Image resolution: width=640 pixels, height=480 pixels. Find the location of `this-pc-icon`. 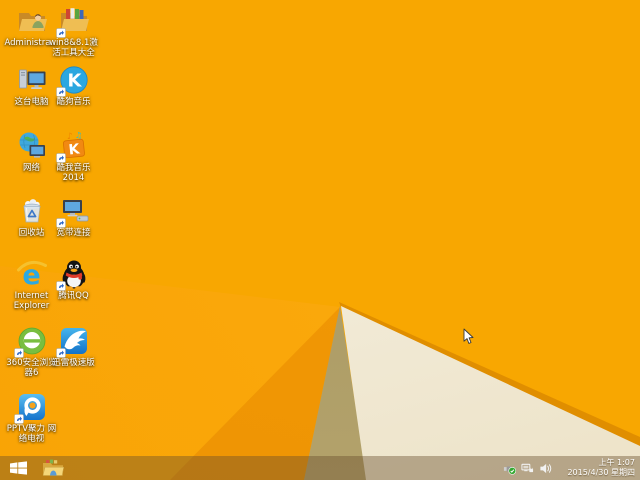

this-pc-icon is located at coordinates (32, 80).